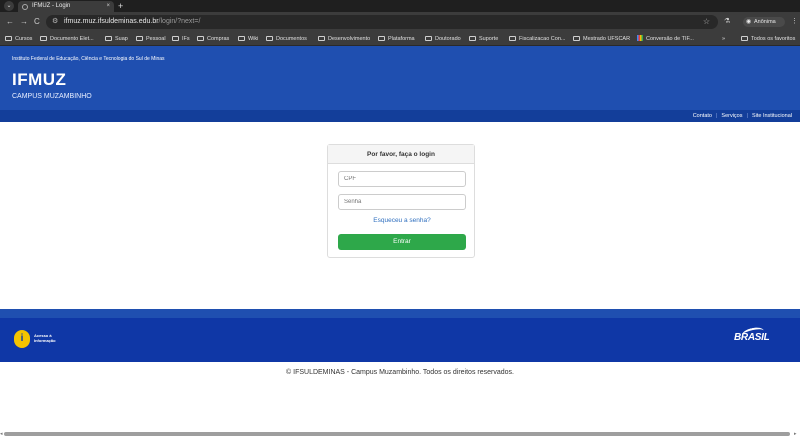 The width and height of the screenshot is (800, 438). I want to click on access-info-label: Acesso à Informação, so click(45, 338).